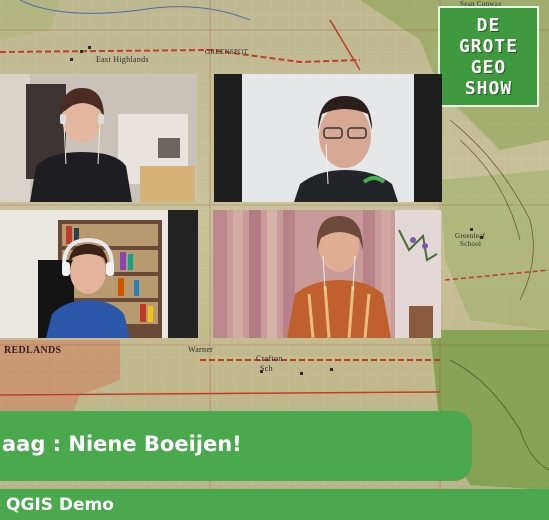 Image resolution: width=549 pixels, height=520 pixels. I want to click on map-label-redlands: REDLANDS, so click(33, 350).